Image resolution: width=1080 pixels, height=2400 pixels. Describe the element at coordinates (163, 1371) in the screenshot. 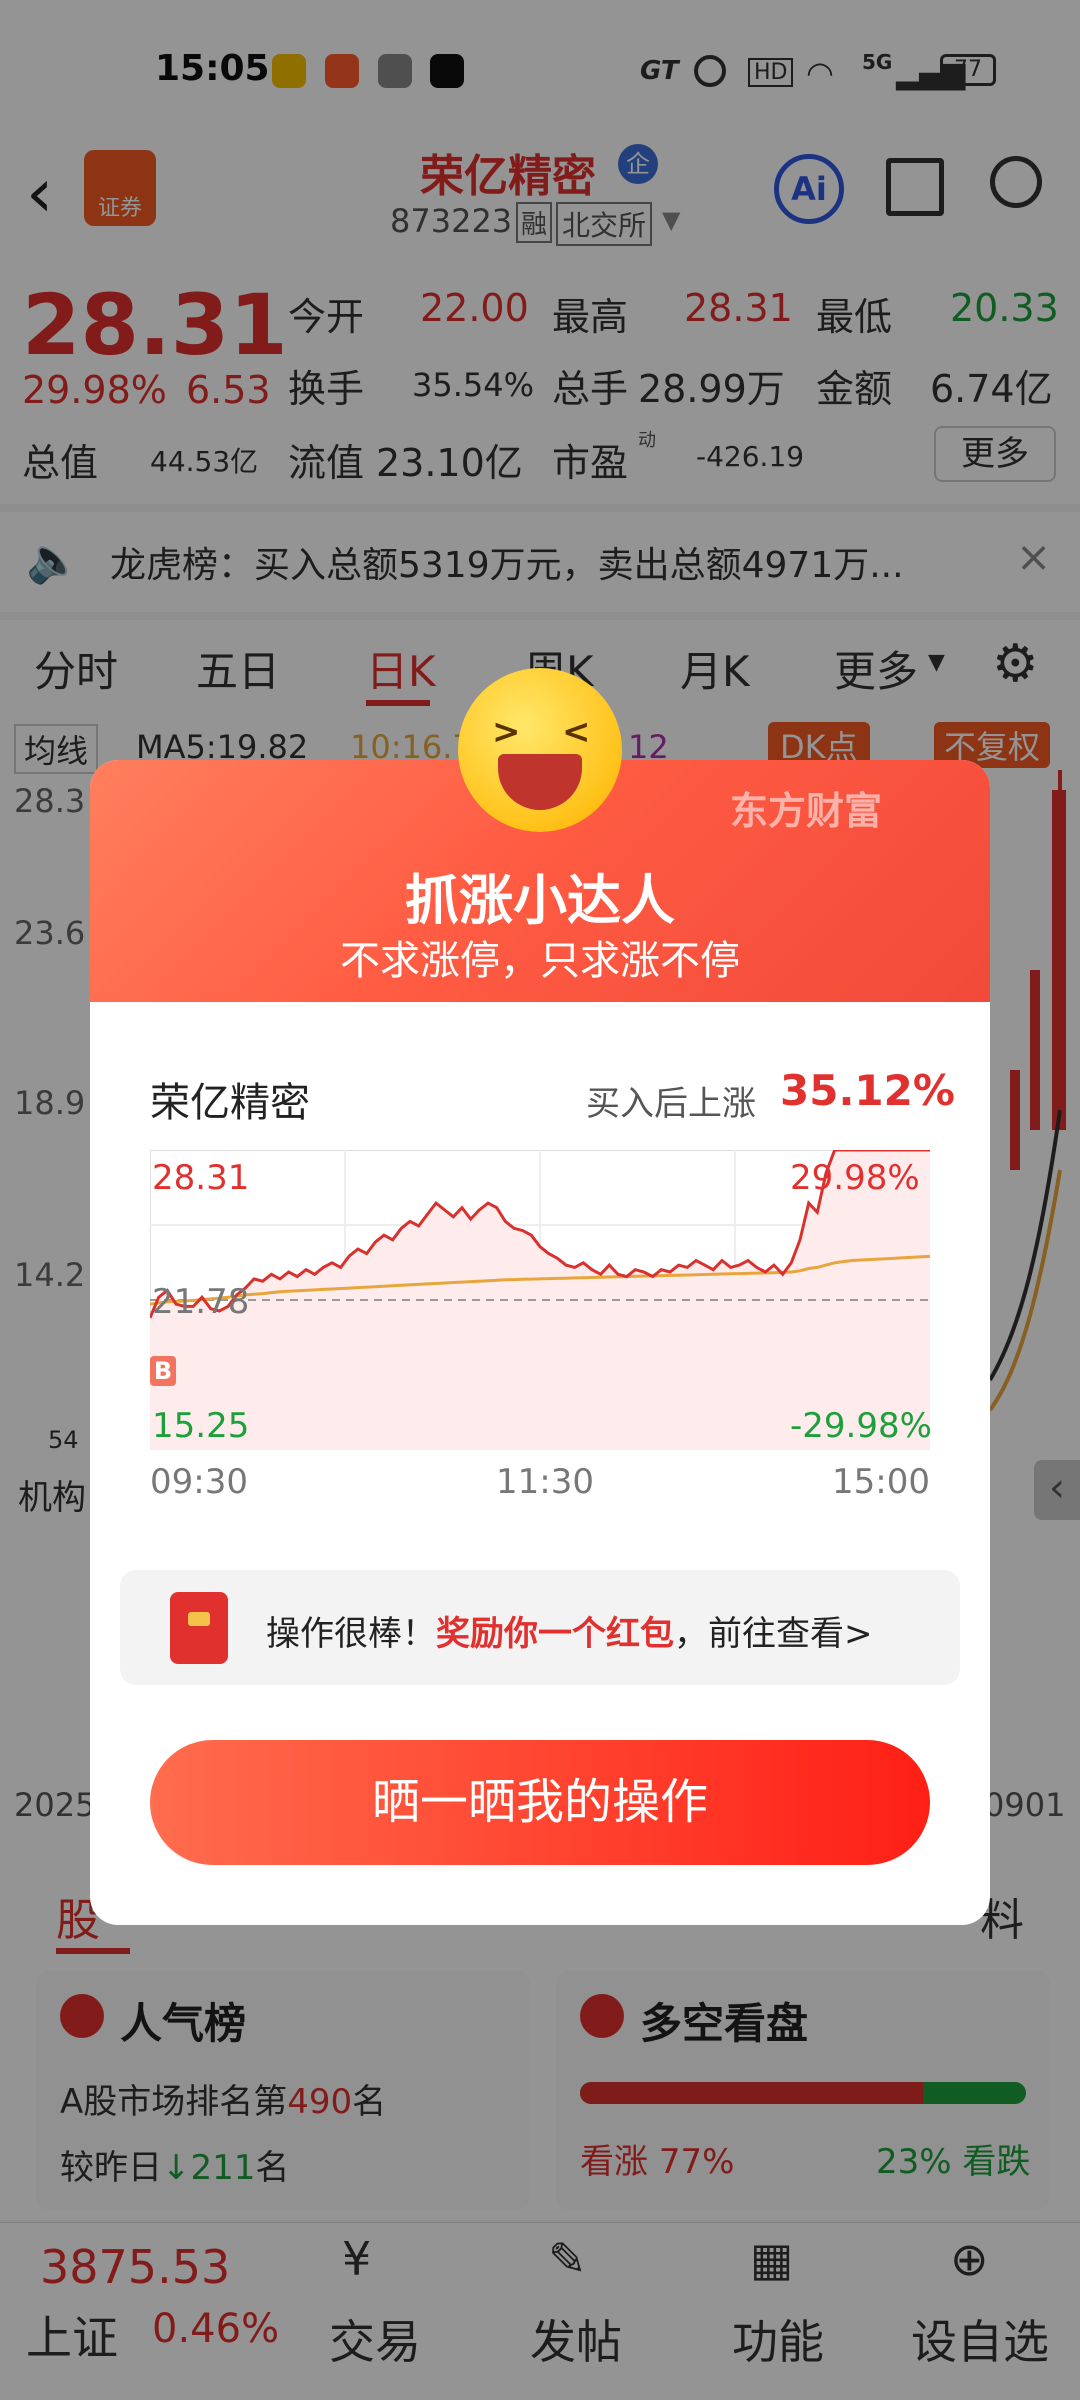

I see `buy-marker: B` at that location.